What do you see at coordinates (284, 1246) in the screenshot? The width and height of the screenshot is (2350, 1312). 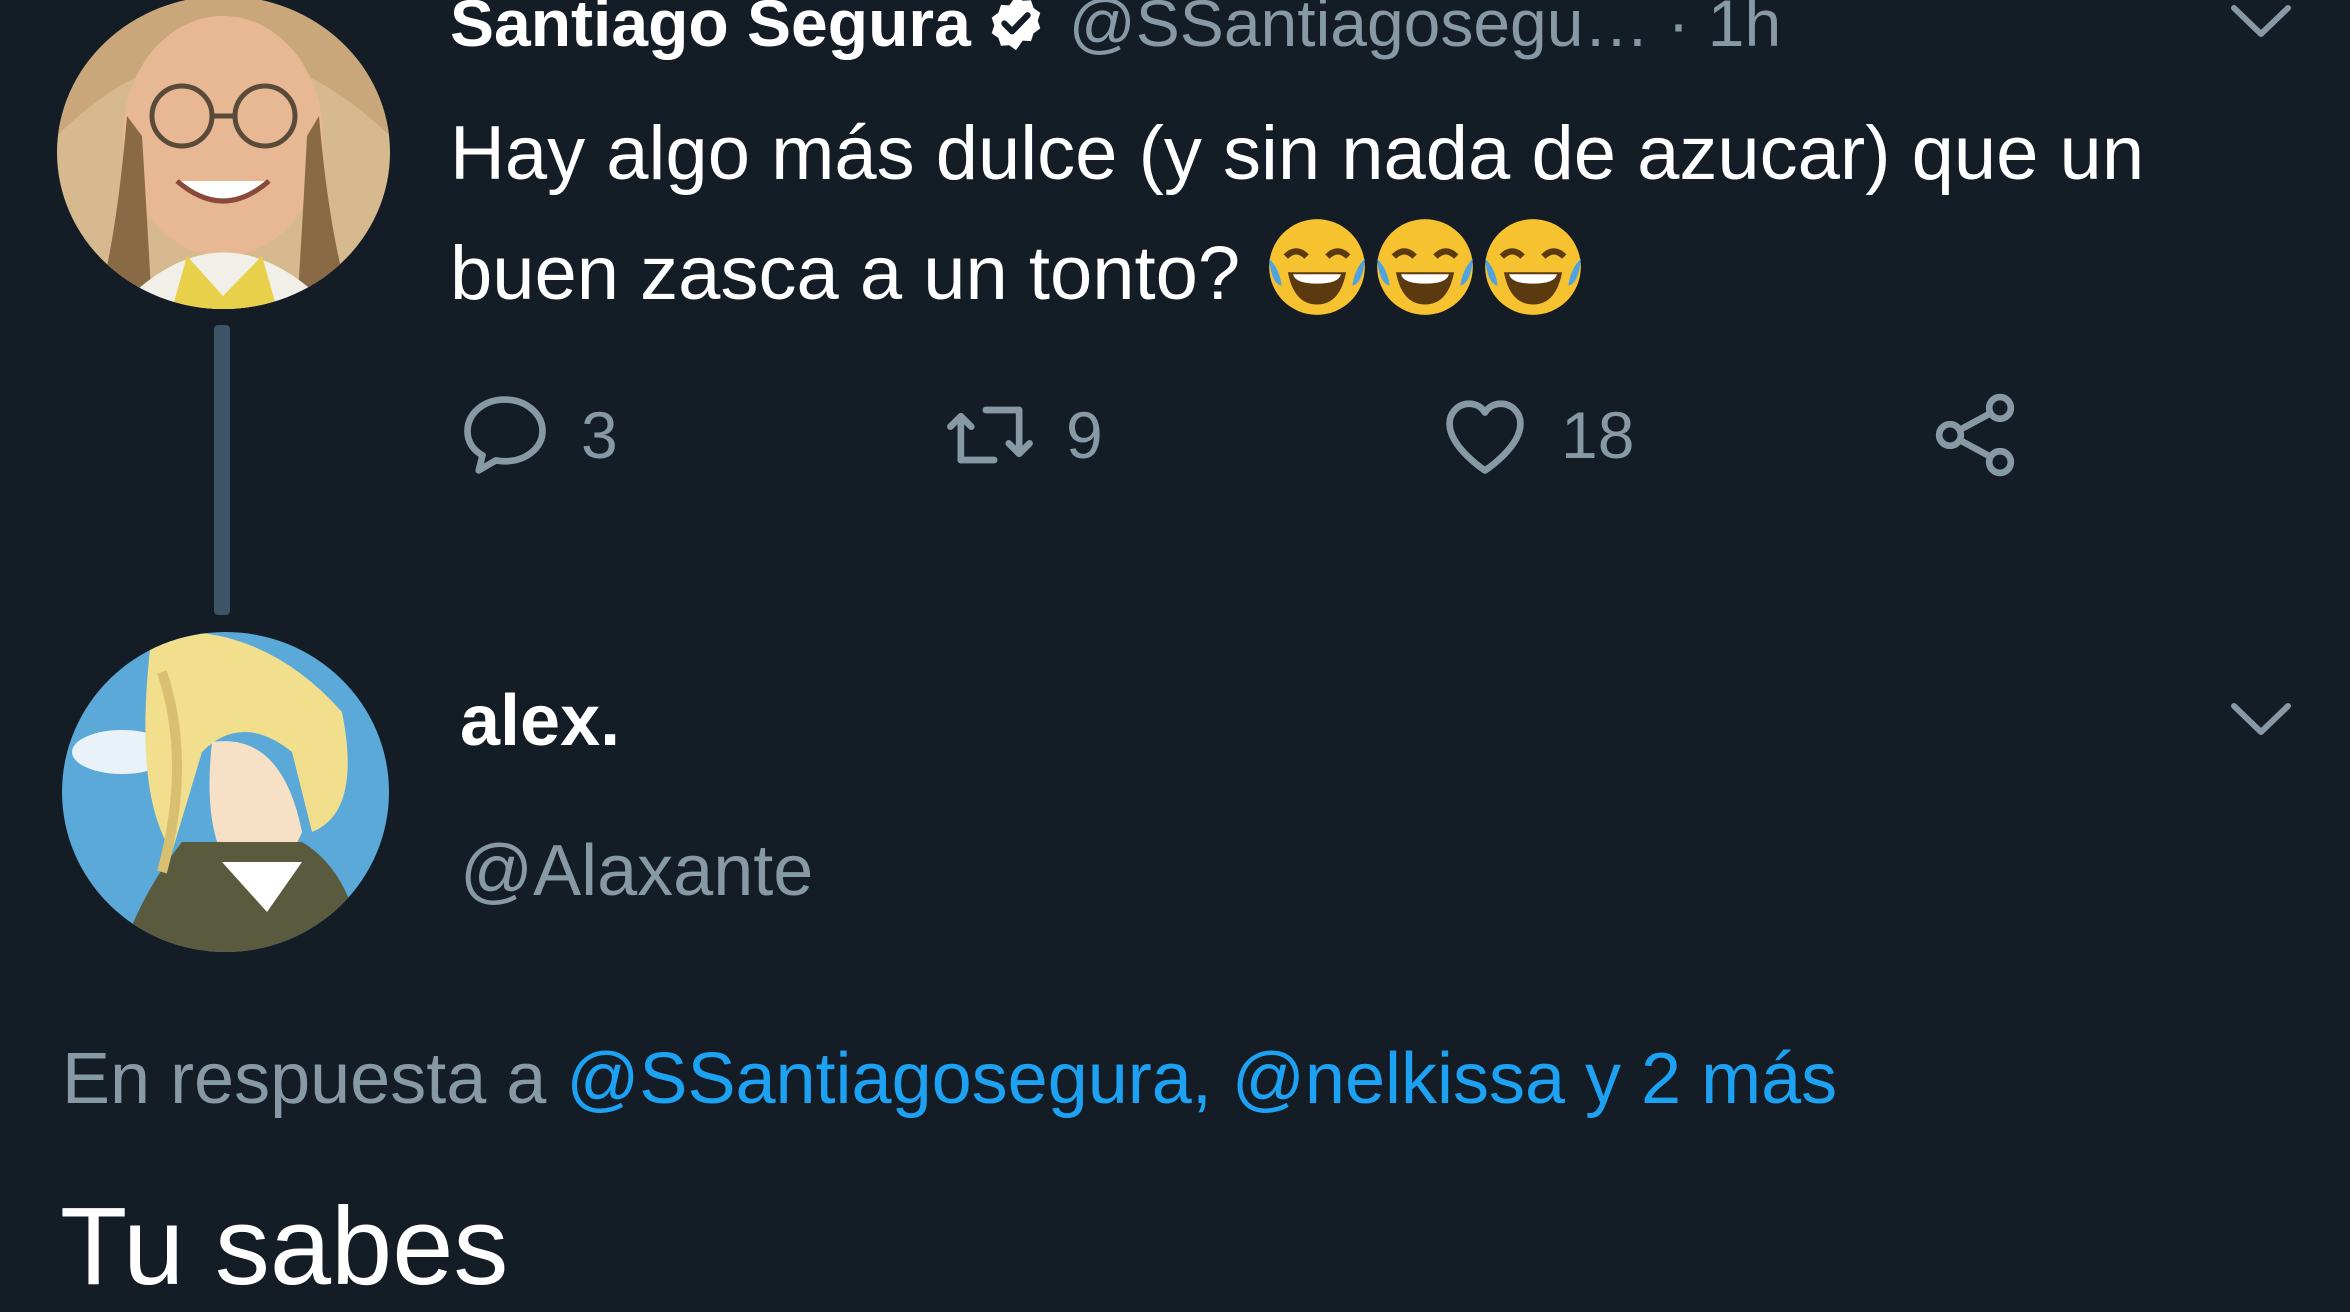 I see `reply-text: Tu sabes` at bounding box center [284, 1246].